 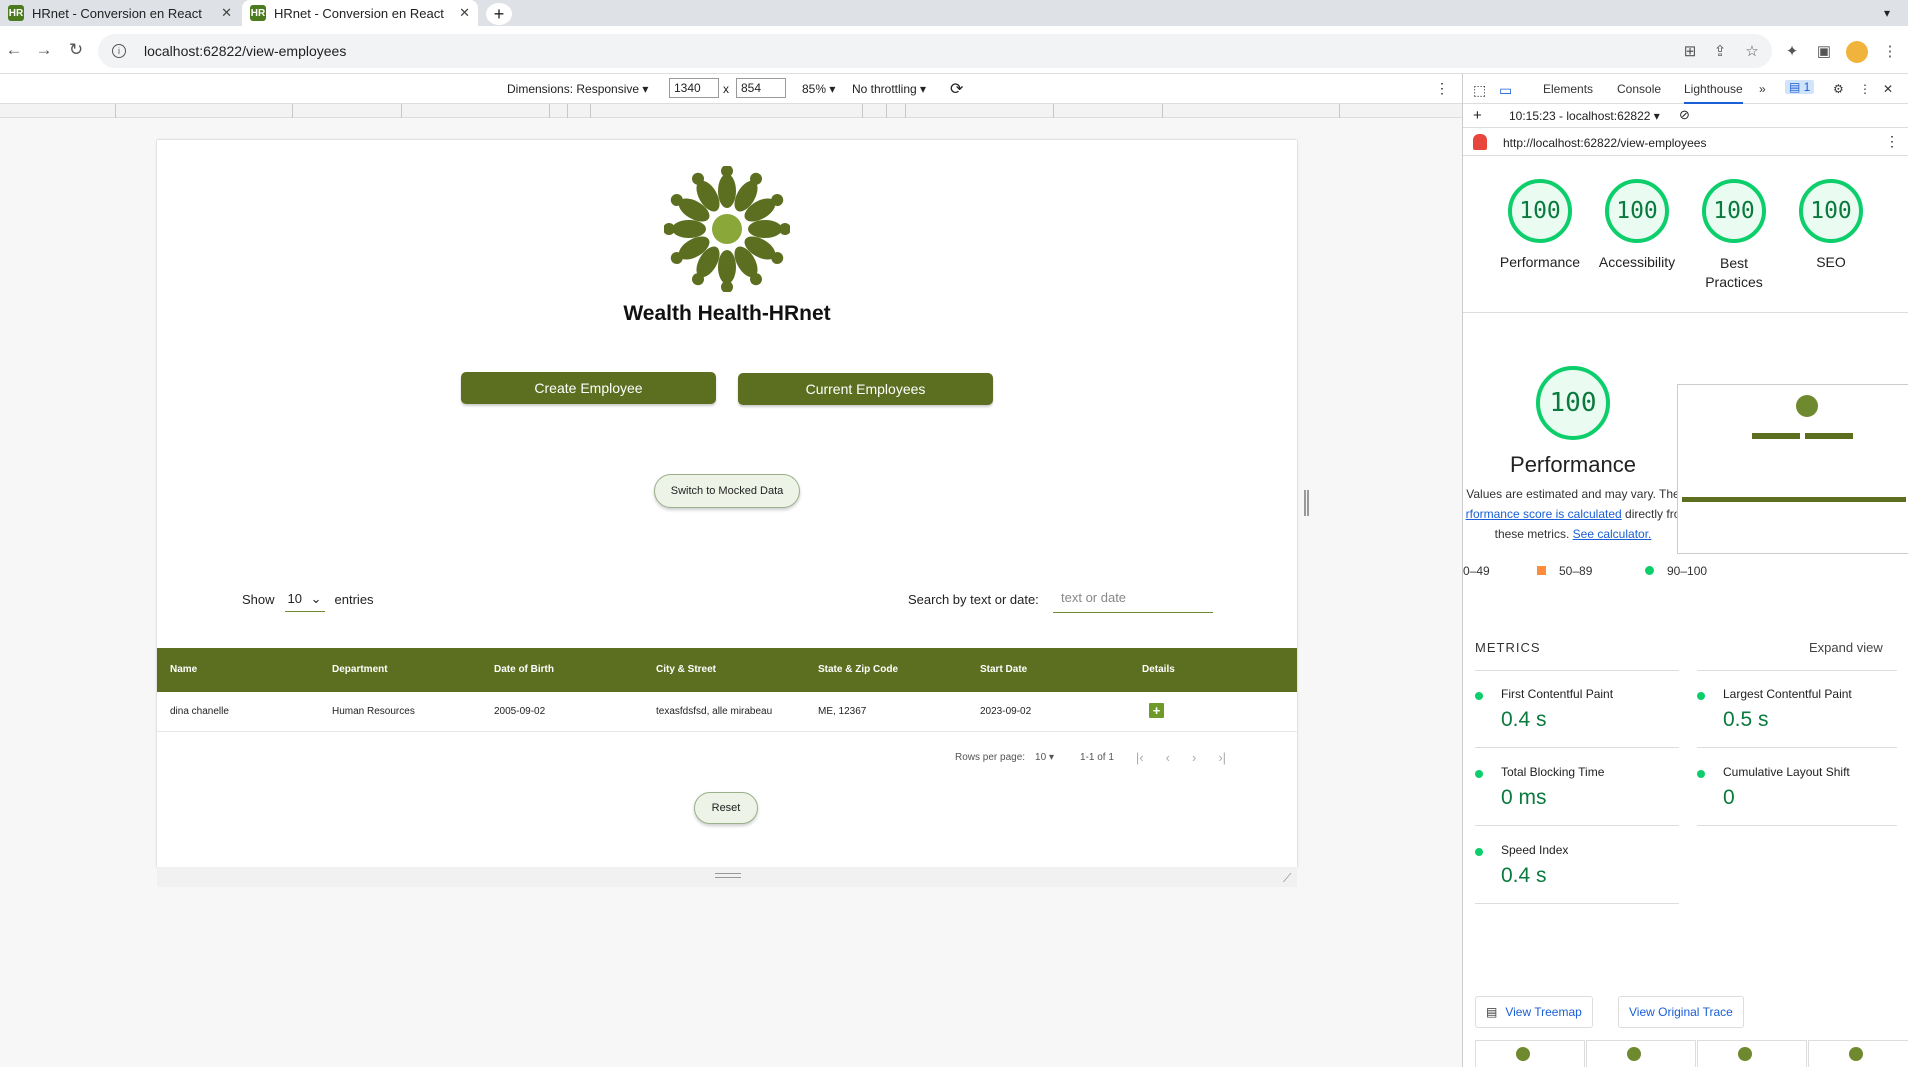 What do you see at coordinates (1480, 142) in the screenshot?
I see `lighthouse-icon` at bounding box center [1480, 142].